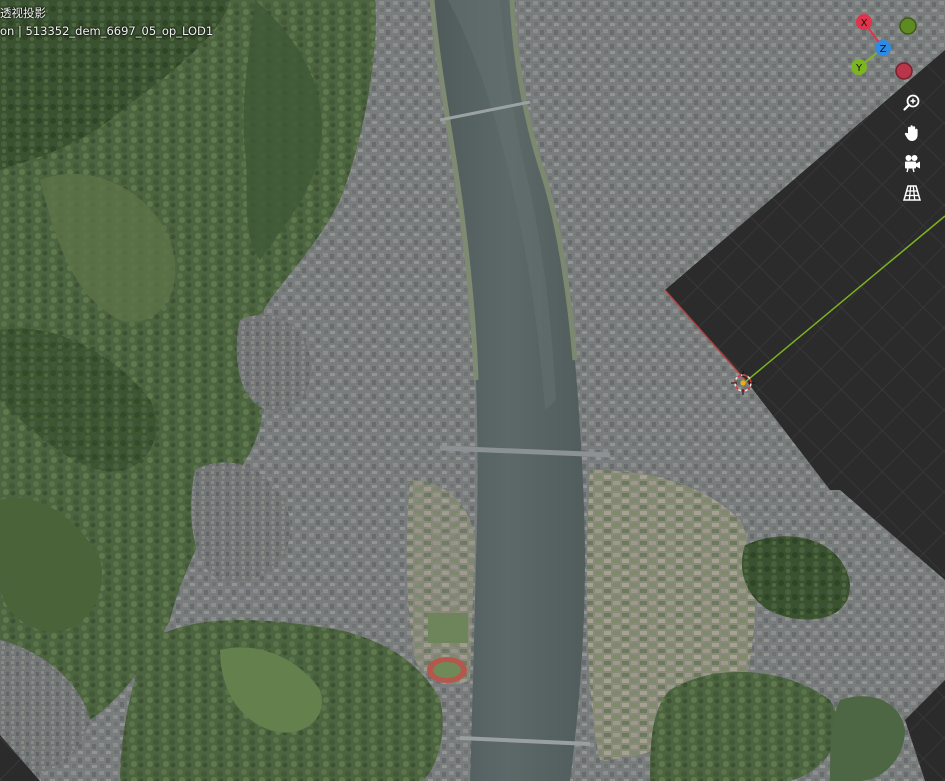  I want to click on gizmo-neg-y-handle, so click(908, 26).